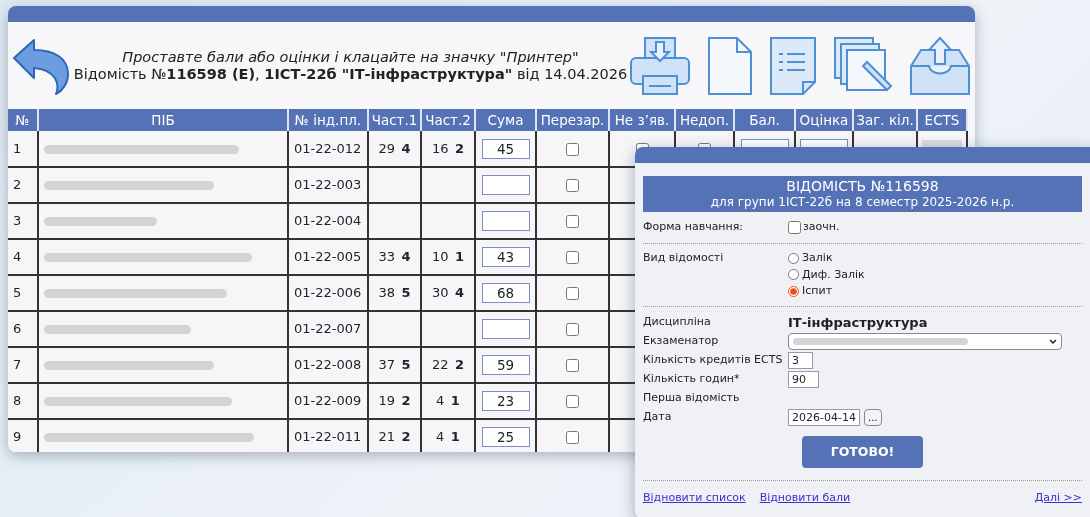  I want to click on sum-input: 59, so click(505, 365).